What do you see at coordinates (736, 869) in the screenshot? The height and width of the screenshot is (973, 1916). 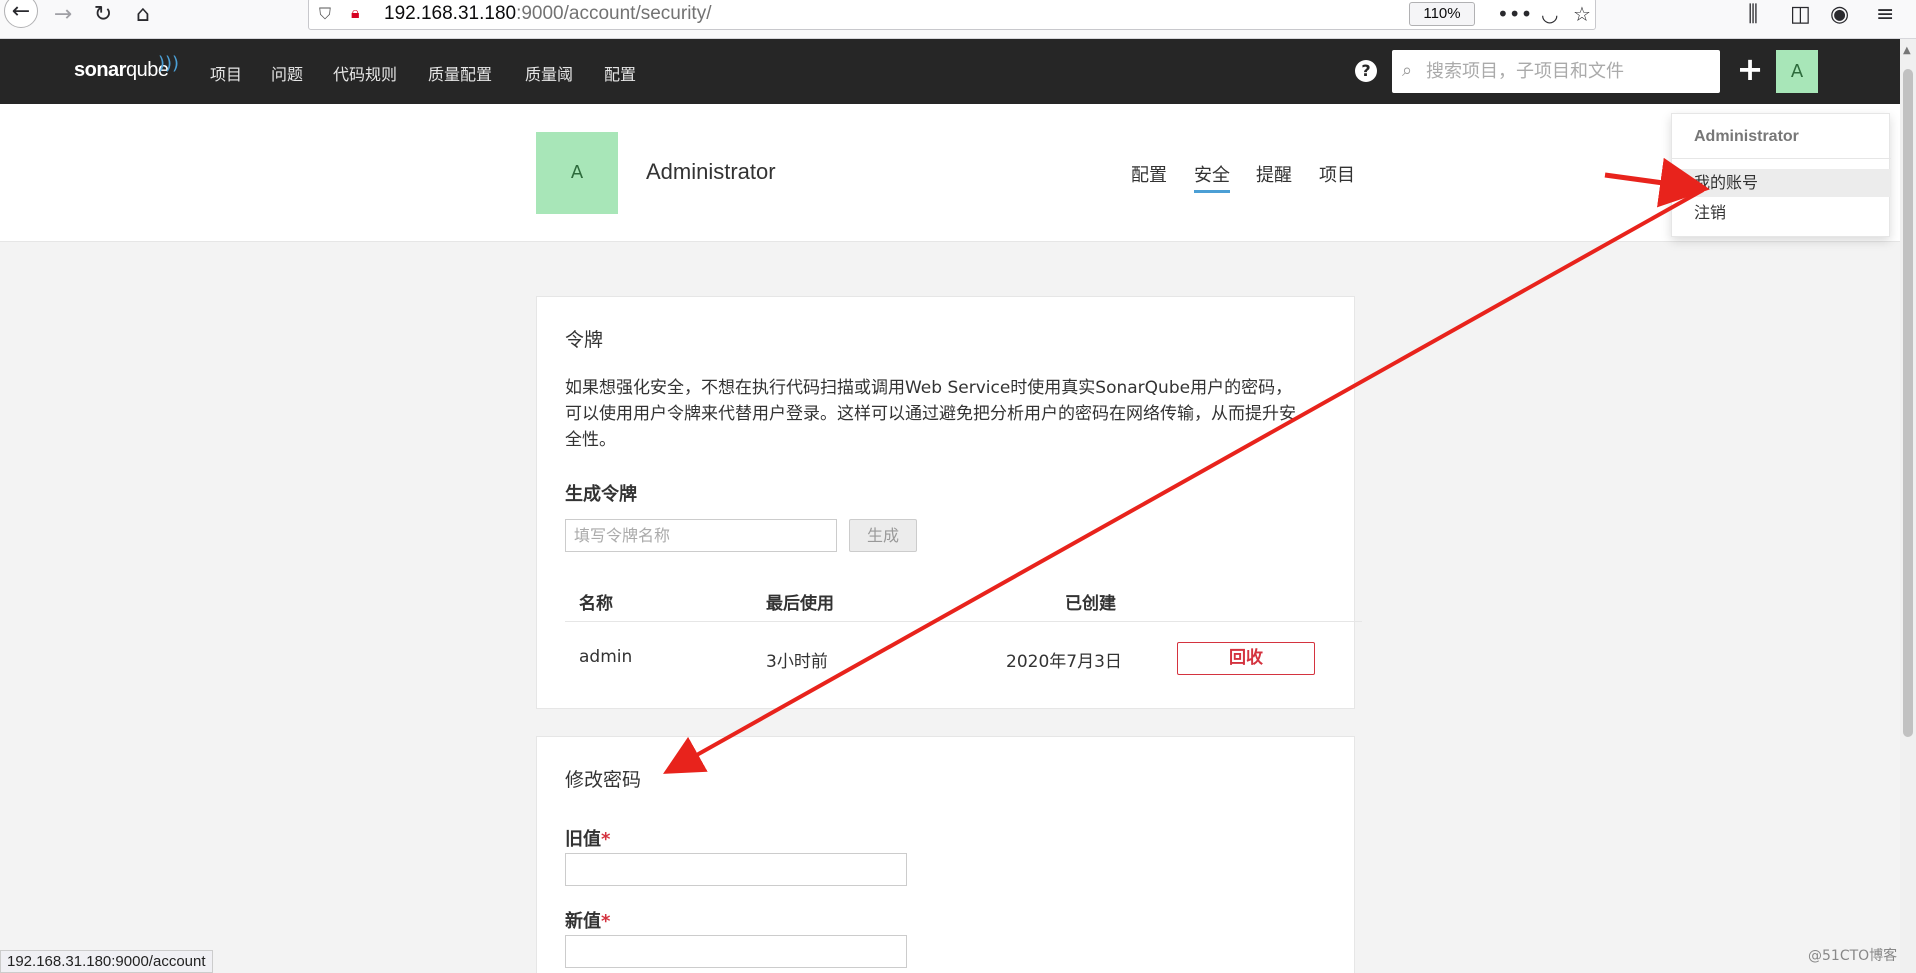 I see `old-password-input` at bounding box center [736, 869].